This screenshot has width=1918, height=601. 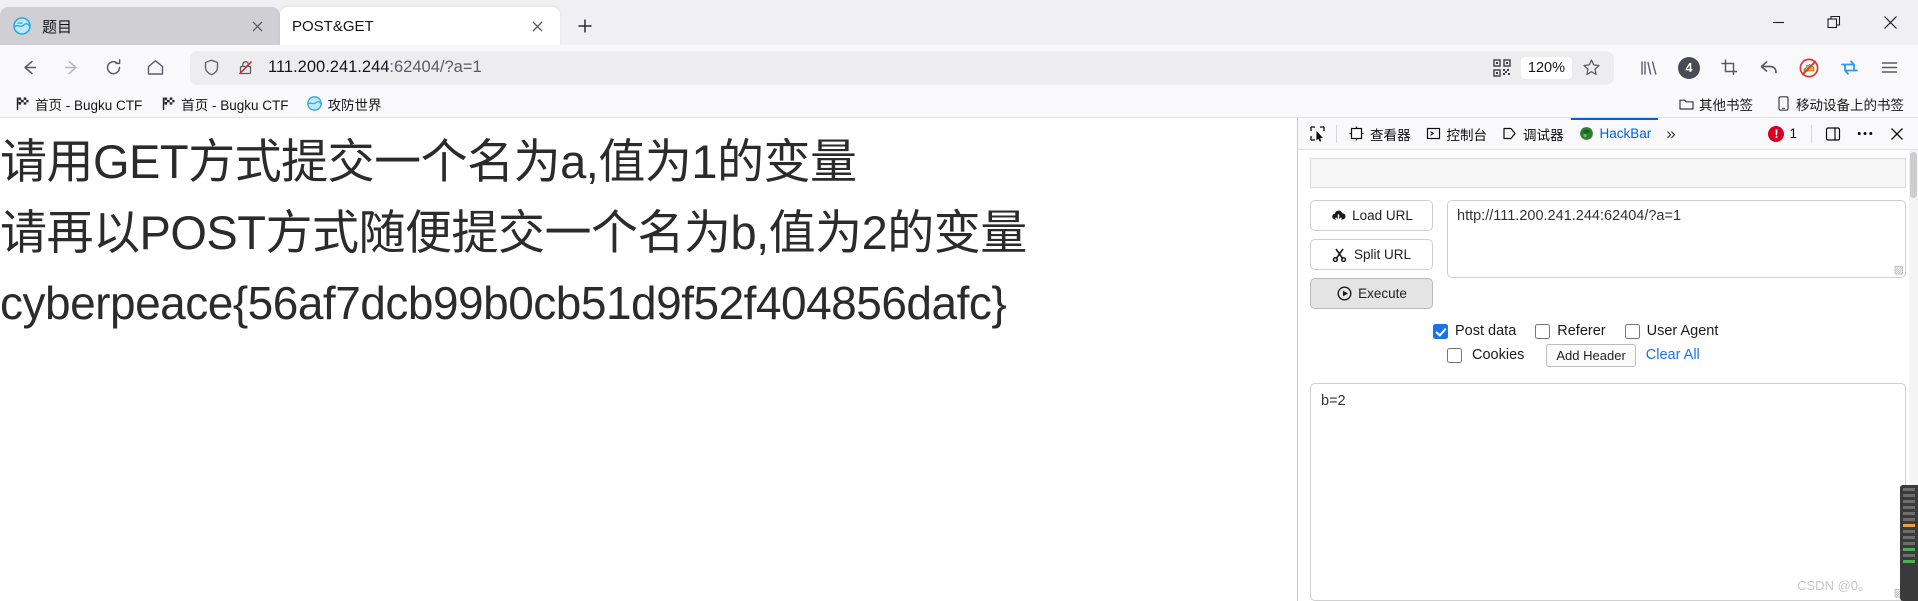 I want to click on label-cookies: Cookies, so click(x=1498, y=355).